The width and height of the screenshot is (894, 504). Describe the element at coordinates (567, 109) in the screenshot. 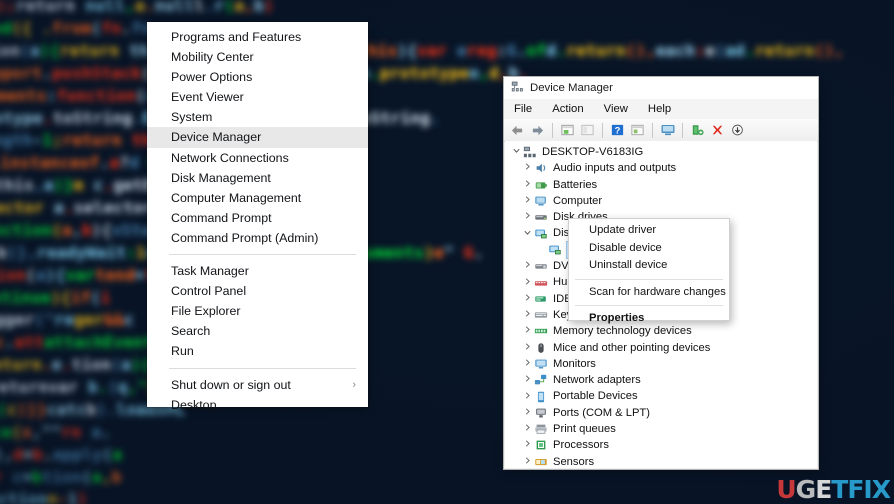

I see `menu-action: Action` at that location.